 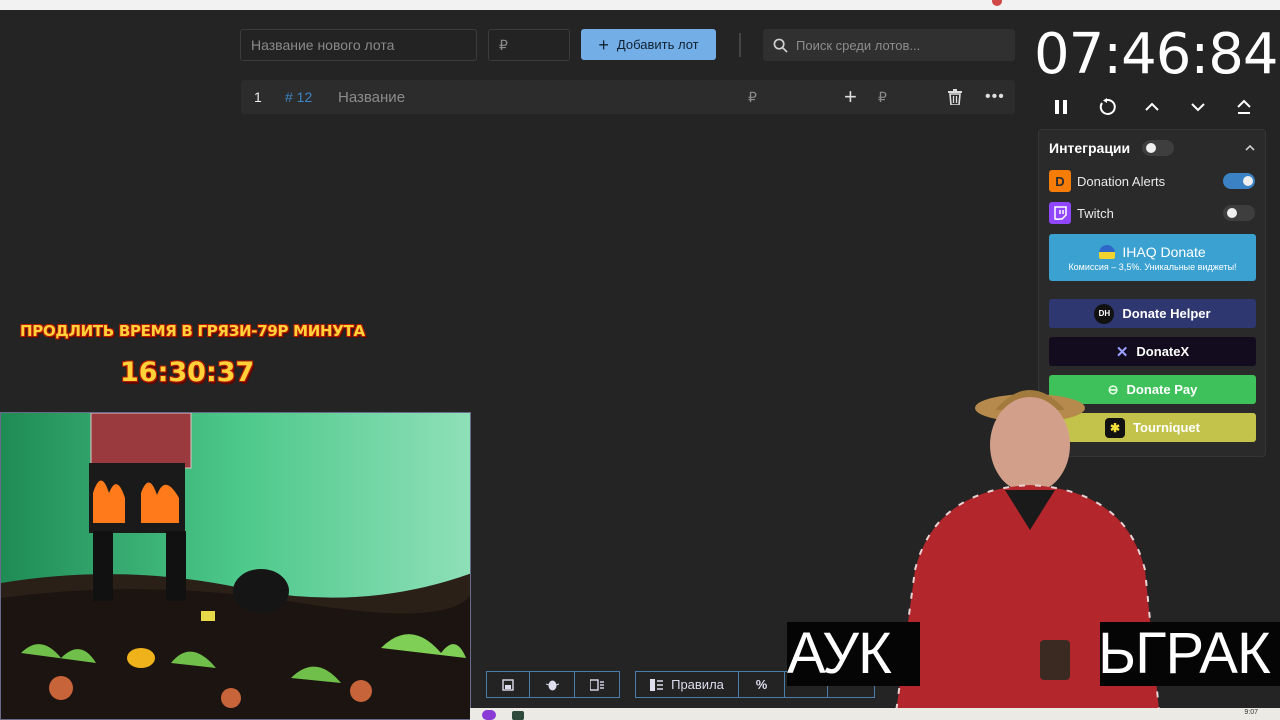 What do you see at coordinates (1251, 712) in the screenshot?
I see `taskbar-clock: 9:07` at bounding box center [1251, 712].